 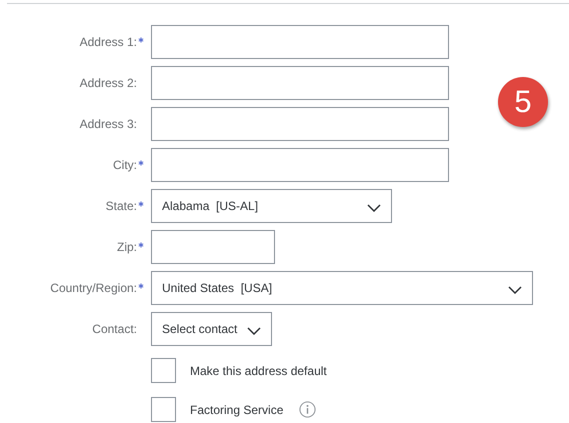 I want to click on checkbox-label: Factoring Service, so click(x=237, y=409).